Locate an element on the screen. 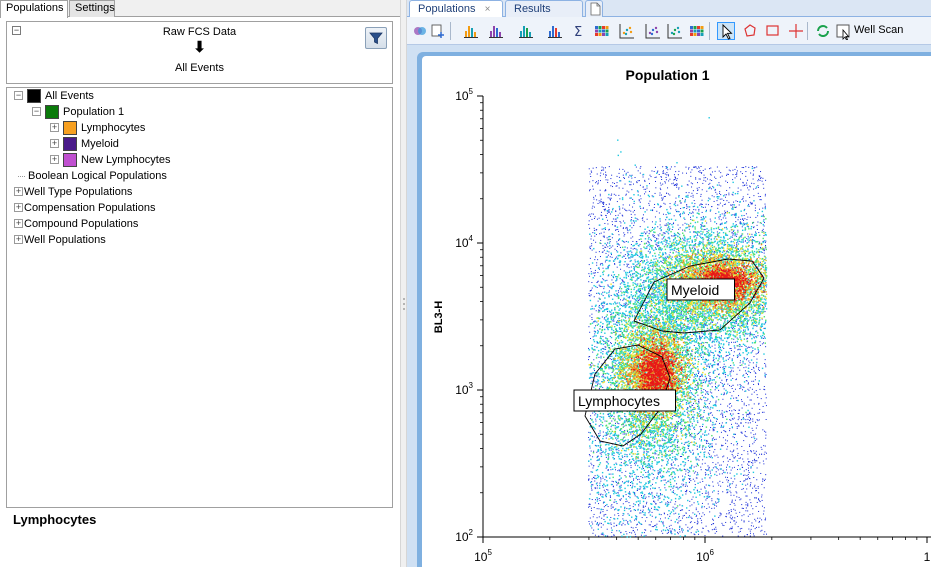 Image resolution: width=931 pixels, height=567 pixels. tree-node: + Well Populations is located at coordinates (200, 240).